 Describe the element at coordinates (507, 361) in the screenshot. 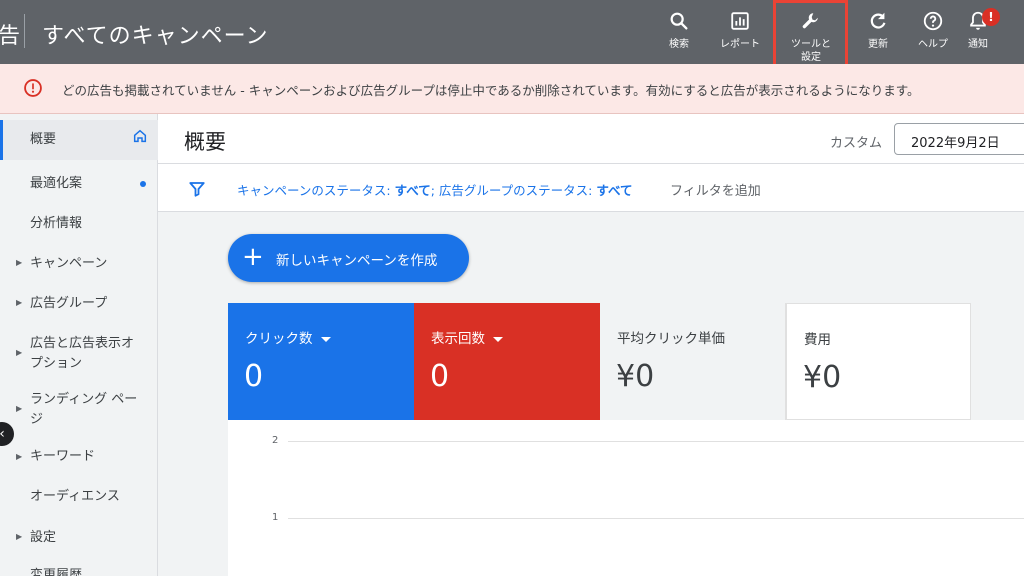

I see `metric-card-impressions: 表示回数 0` at that location.